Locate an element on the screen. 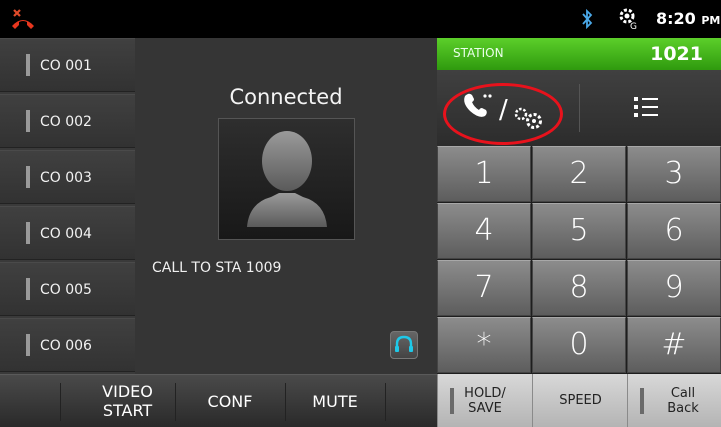 The width and height of the screenshot is (721, 427). key-2: 2 is located at coordinates (579, 174).